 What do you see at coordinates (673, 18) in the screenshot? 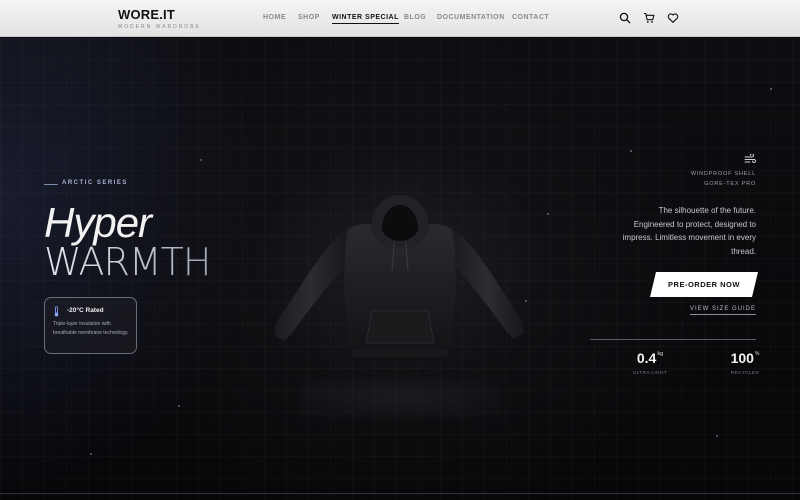
I see `heart-icon` at bounding box center [673, 18].